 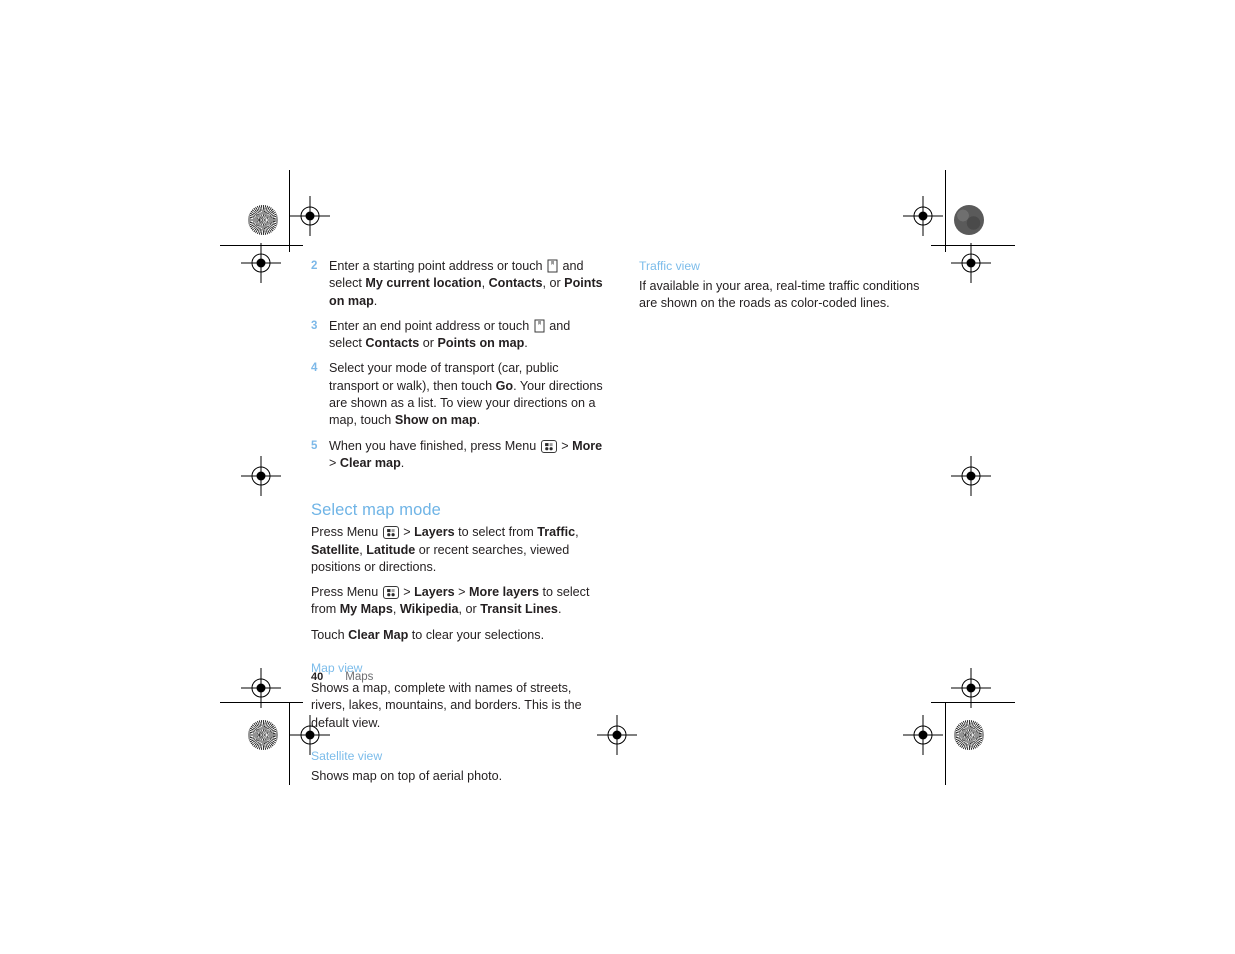 I want to click on subsection-heading: Traffic view, so click(x=669, y=266).